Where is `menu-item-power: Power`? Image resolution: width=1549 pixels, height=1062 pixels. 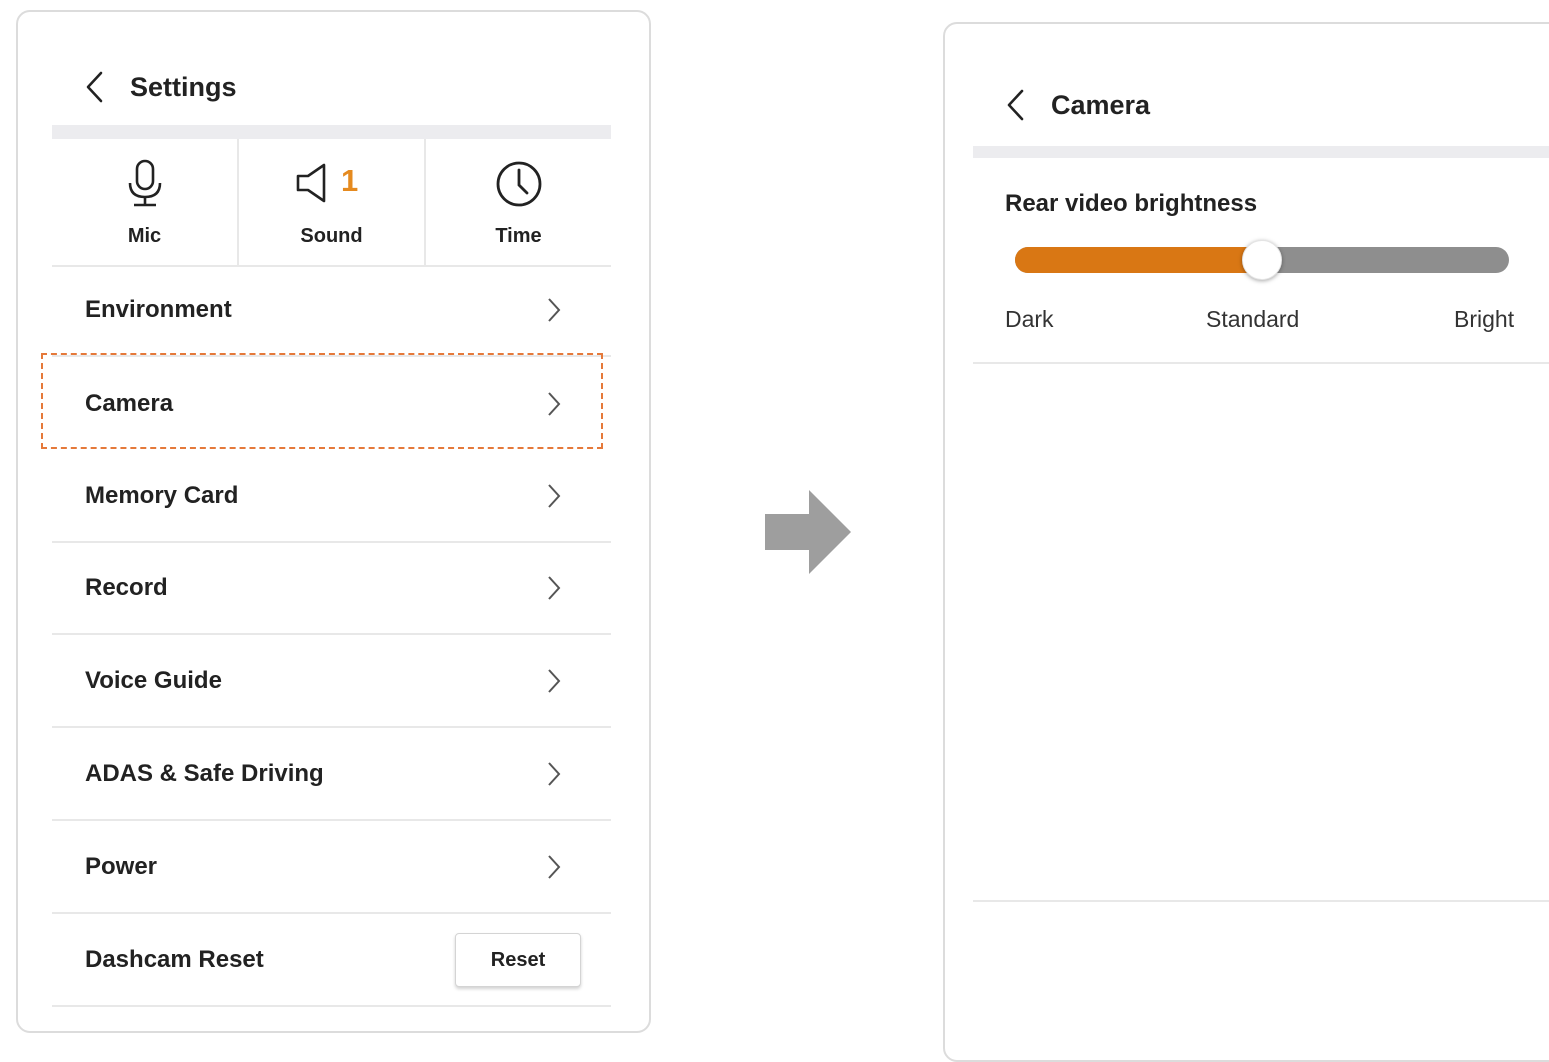
menu-item-power: Power is located at coordinates (331, 868).